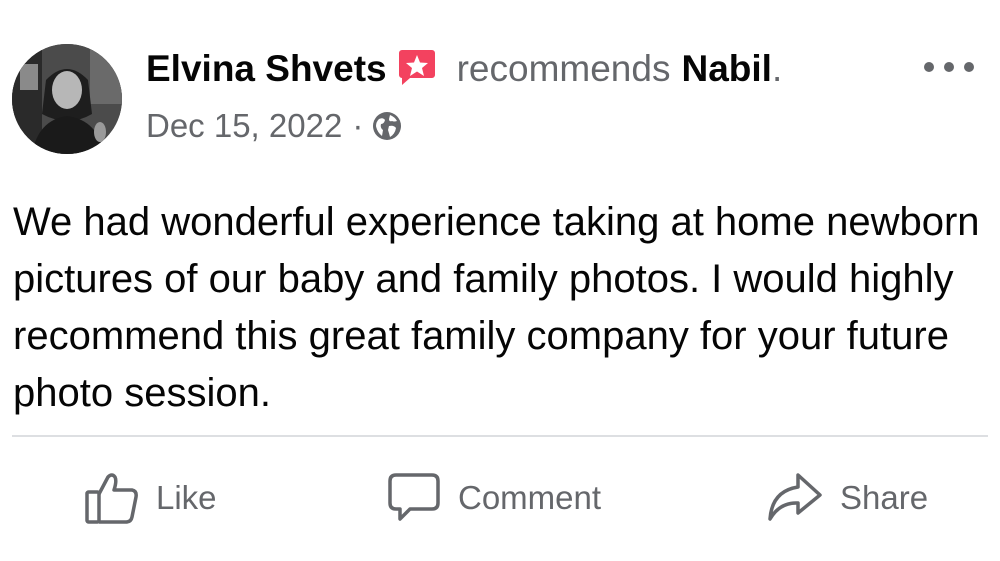 This screenshot has height=561, width=1000. What do you see at coordinates (150, 498) in the screenshot?
I see `like-button: Like` at bounding box center [150, 498].